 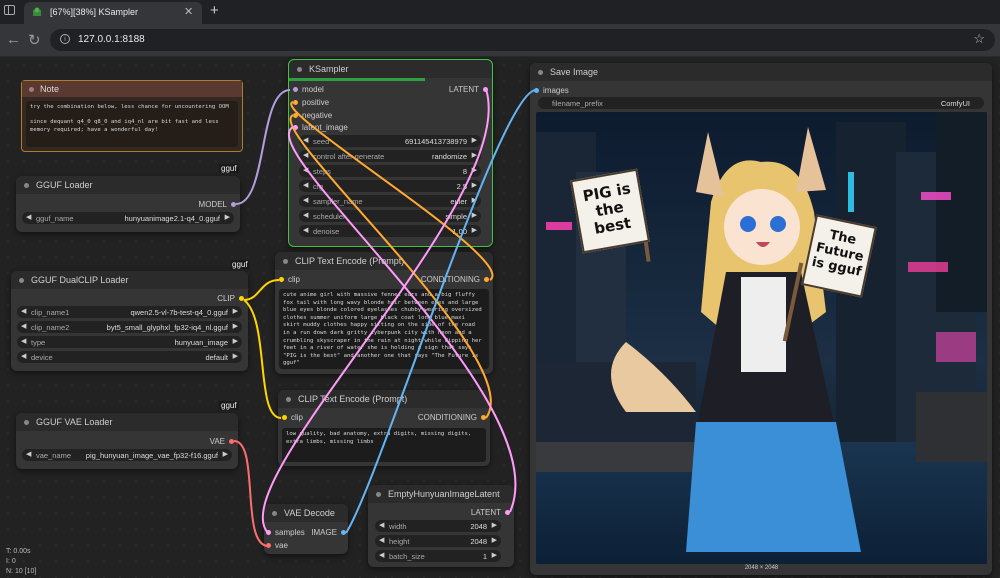 I want to click on clip-name1-combo: ◀ clip_name1 qwen2.5-vl-7b-test-q4_0.gguf ▶, so click(x=129, y=312).